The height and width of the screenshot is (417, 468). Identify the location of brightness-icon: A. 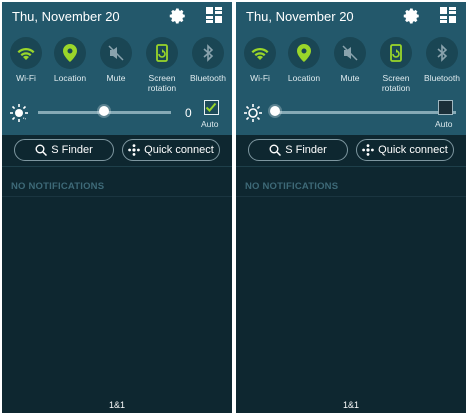
(19, 113).